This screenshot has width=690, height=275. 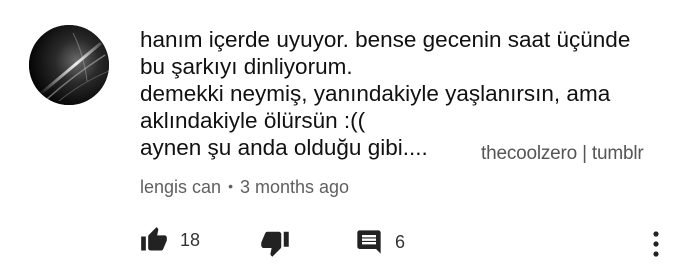 I want to click on avatar-image, so click(x=69, y=65).